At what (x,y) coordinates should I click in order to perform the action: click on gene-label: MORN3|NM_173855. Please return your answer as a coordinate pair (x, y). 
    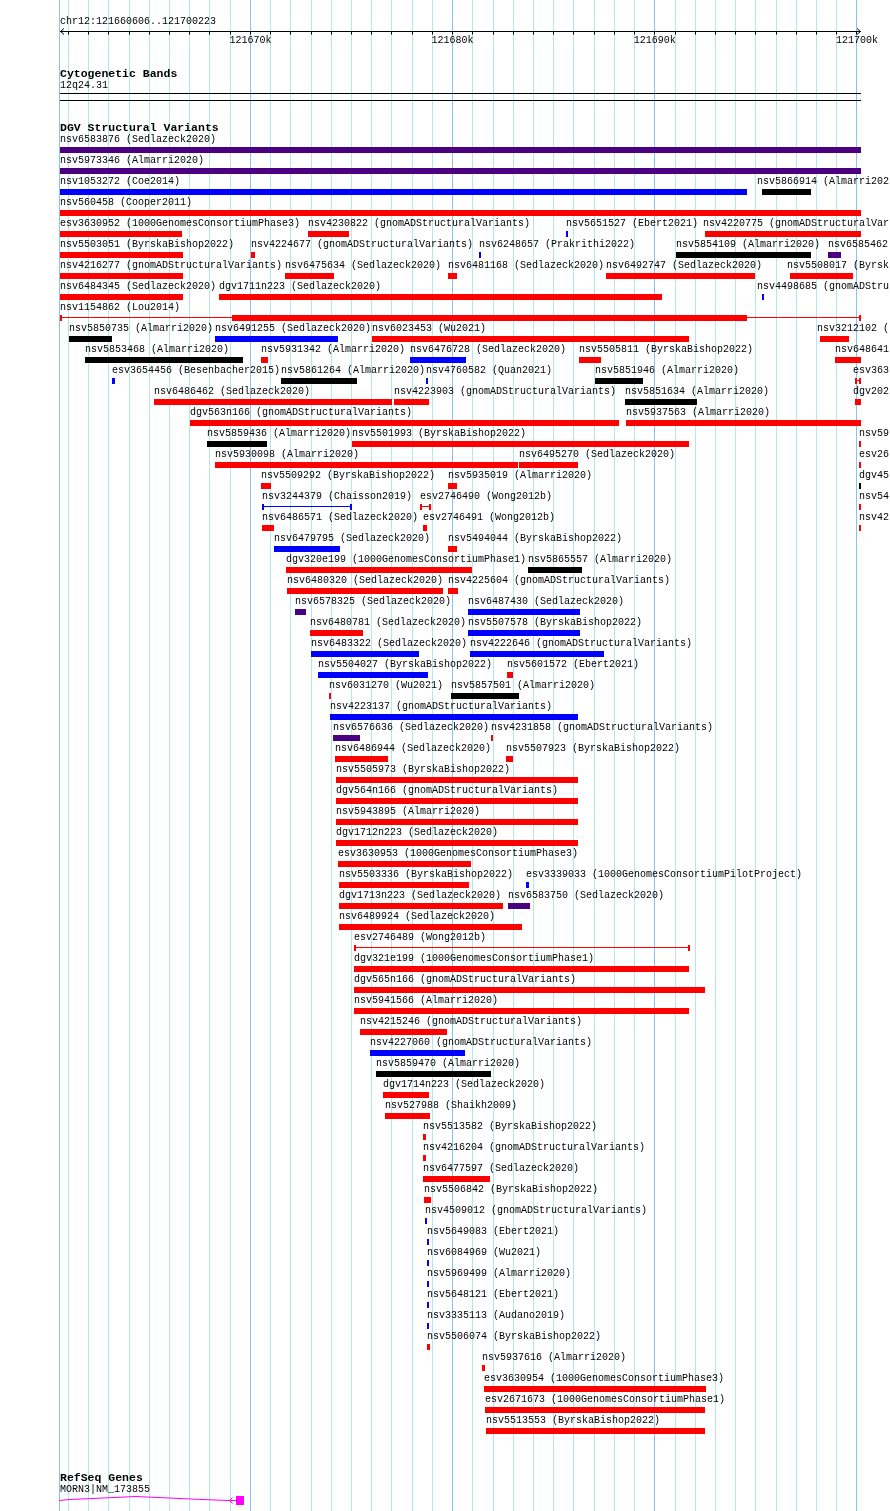
    Looking at the image, I should click on (105, 1489).